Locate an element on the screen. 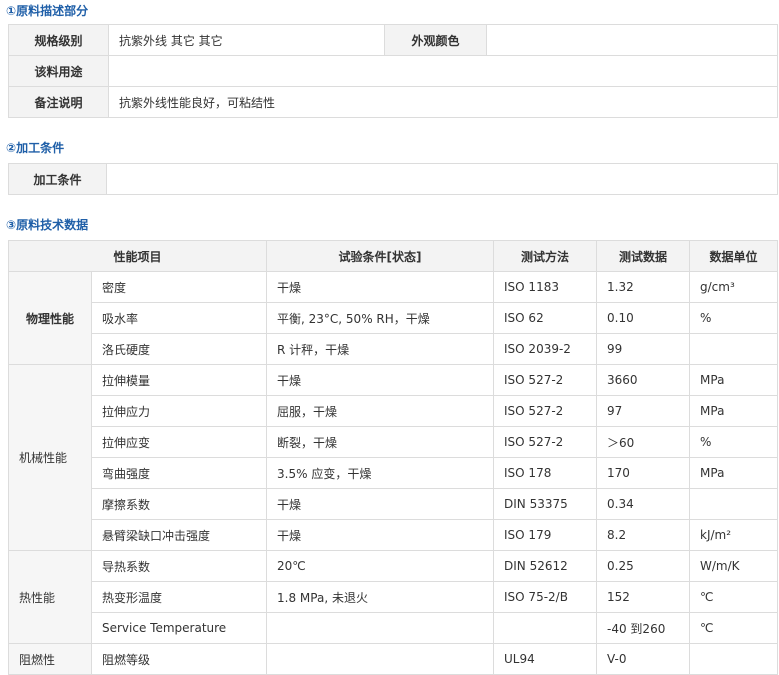 The width and height of the screenshot is (779, 675). property-name: 吸水率 is located at coordinates (179, 318).